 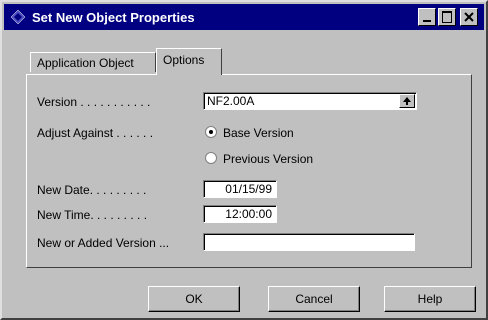 What do you see at coordinates (407, 101) in the screenshot?
I see `dropdown-arrow-icon` at bounding box center [407, 101].